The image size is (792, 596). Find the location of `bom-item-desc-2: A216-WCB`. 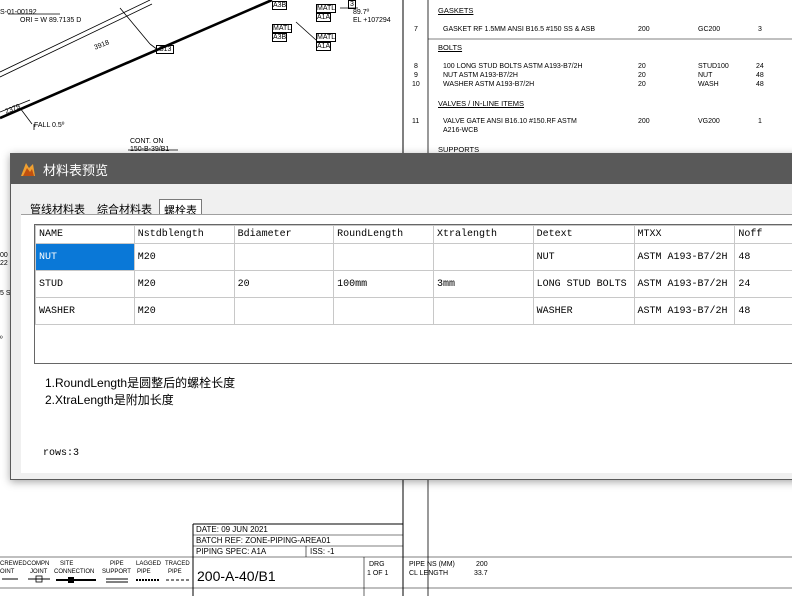

bom-item-desc-2: A216-WCB is located at coordinates (461, 130).